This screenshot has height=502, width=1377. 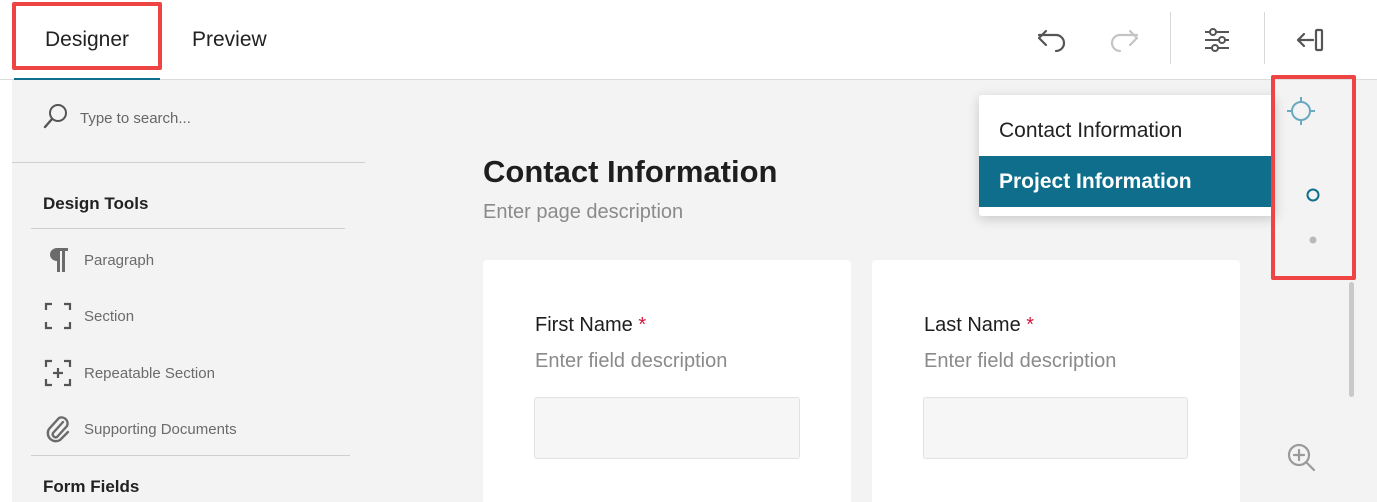 I want to click on tool-paragraph: Paragraph, so click(x=99, y=260).